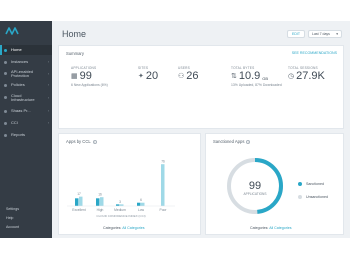  Describe the element at coordinates (18, 85) in the screenshot. I see `sidebar-item-label: Policies` at that location.